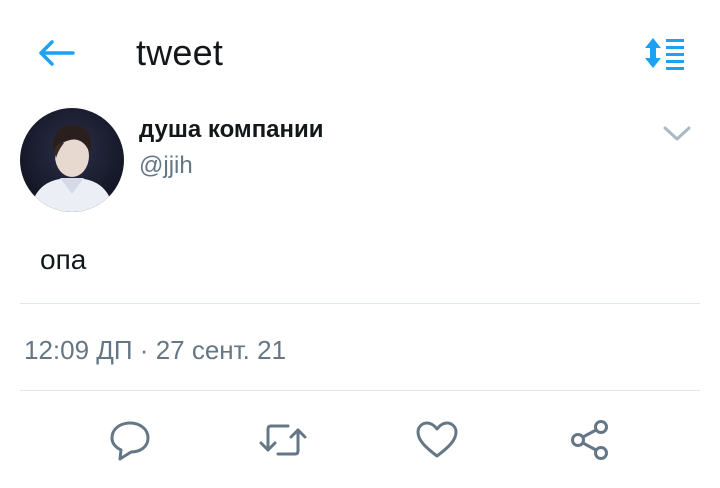 Image resolution: width=720 pixels, height=488 pixels. I want to click on chevron-down-icon, so click(677, 133).